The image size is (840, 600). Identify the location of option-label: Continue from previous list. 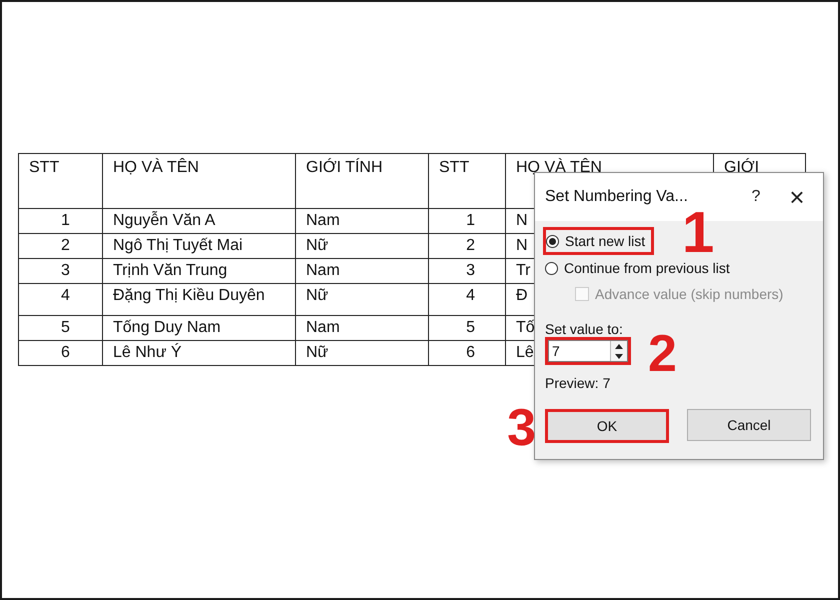
(647, 268).